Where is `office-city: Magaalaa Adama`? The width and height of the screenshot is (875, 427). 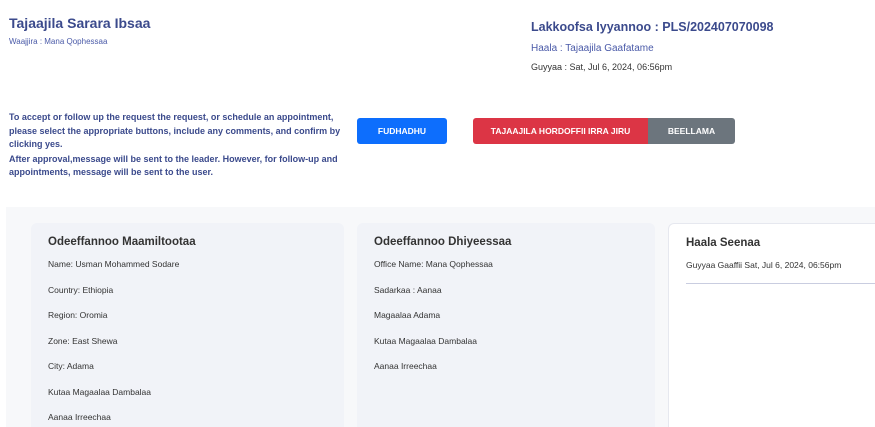 office-city: Magaalaa Adama is located at coordinates (407, 315).